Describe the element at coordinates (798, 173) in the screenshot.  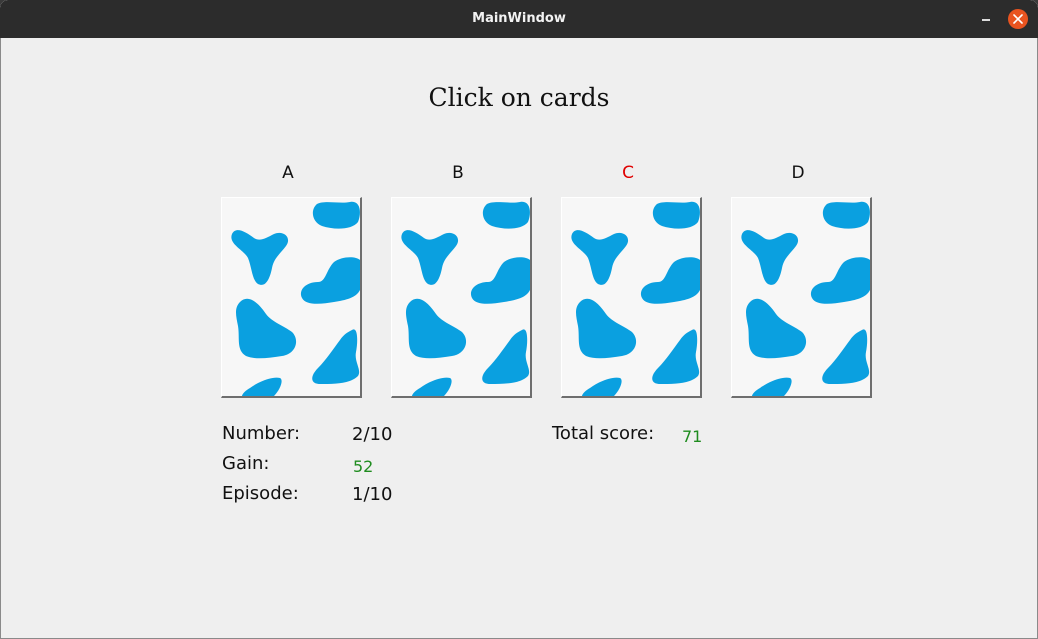
I see `deck-label-d: D` at that location.